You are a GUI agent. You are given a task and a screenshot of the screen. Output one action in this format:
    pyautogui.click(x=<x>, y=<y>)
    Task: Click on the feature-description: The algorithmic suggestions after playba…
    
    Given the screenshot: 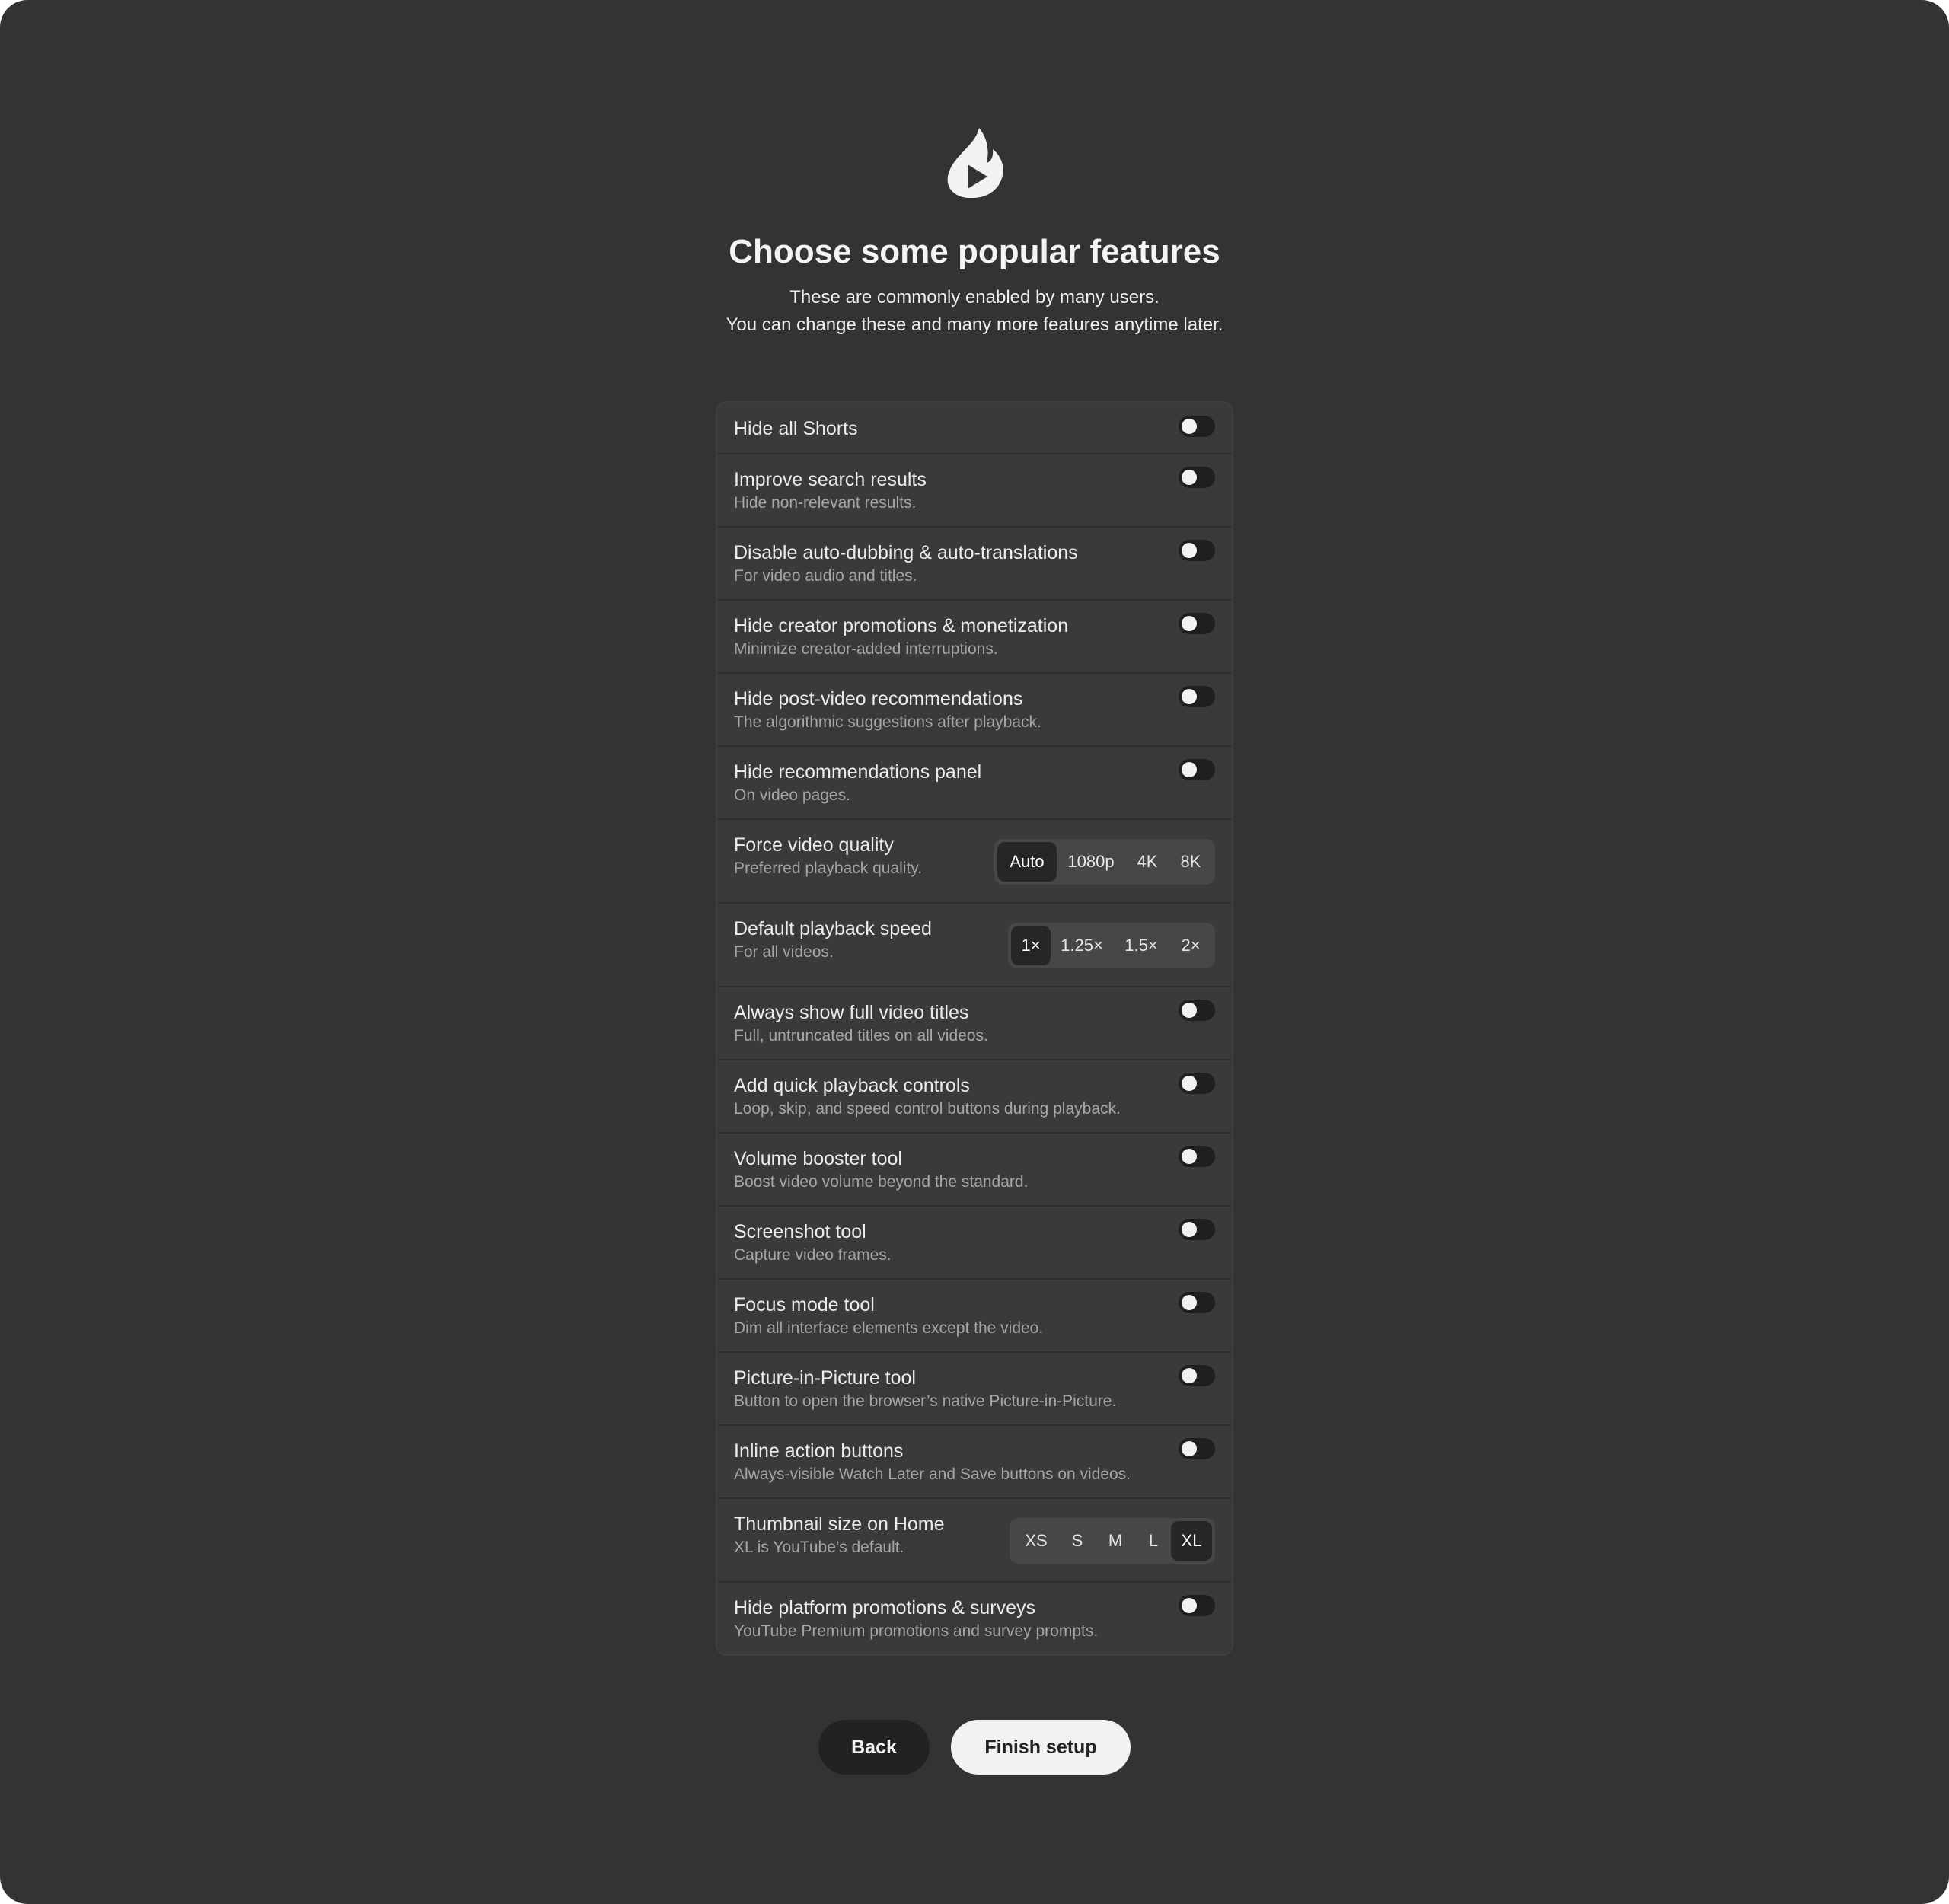 What is the action you would take?
    pyautogui.click(x=887, y=722)
    